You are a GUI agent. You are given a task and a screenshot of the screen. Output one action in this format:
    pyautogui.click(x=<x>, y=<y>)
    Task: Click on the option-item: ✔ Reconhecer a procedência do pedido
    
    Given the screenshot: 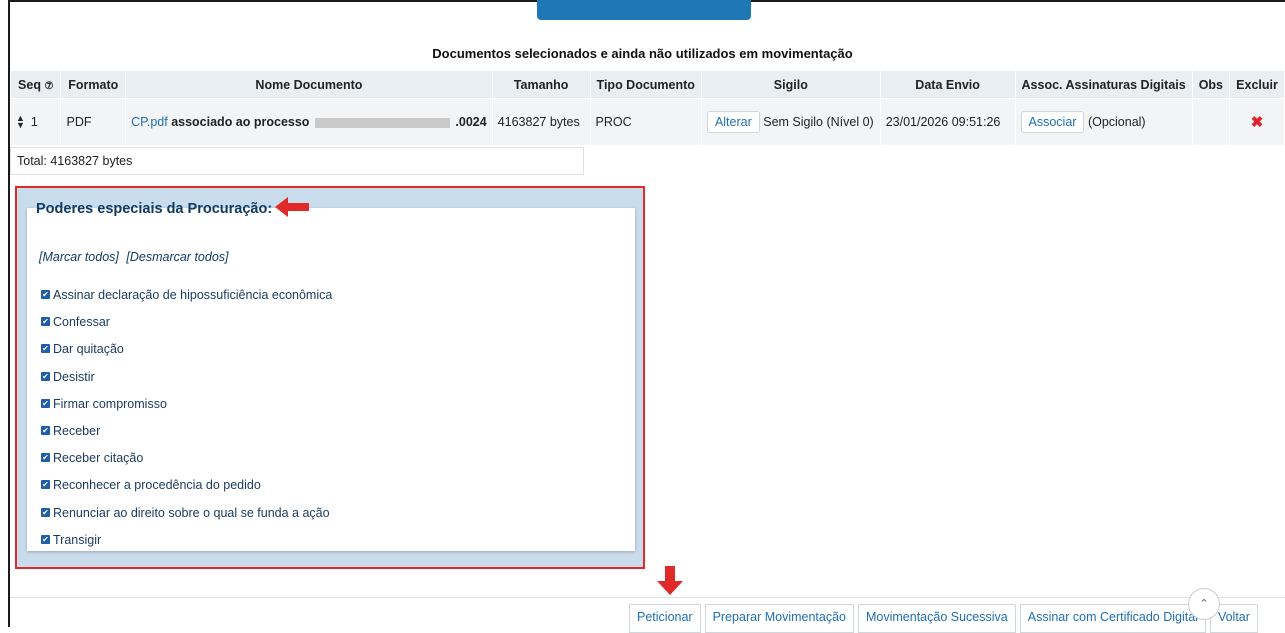 What is the action you would take?
    pyautogui.click(x=186, y=491)
    